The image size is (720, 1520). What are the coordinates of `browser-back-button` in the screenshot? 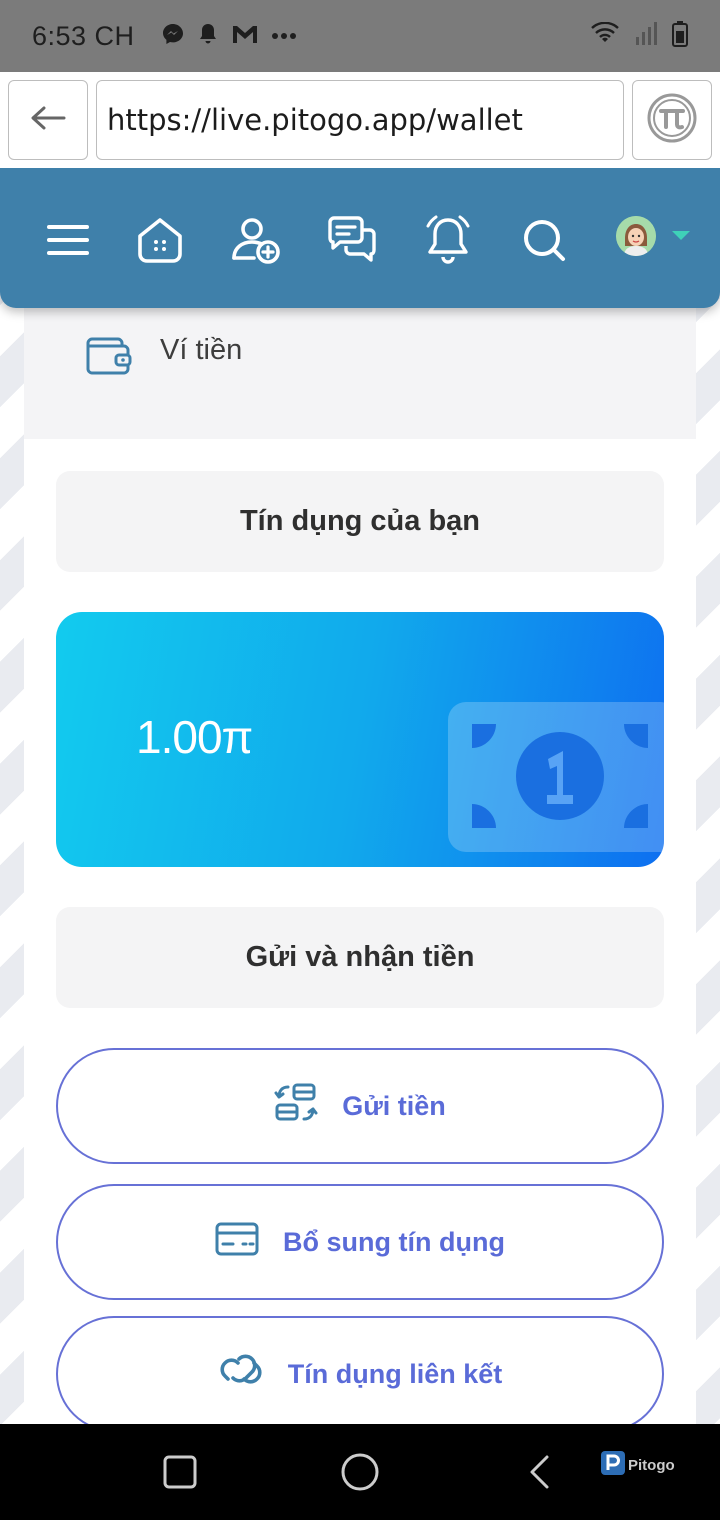 It's located at (48, 120).